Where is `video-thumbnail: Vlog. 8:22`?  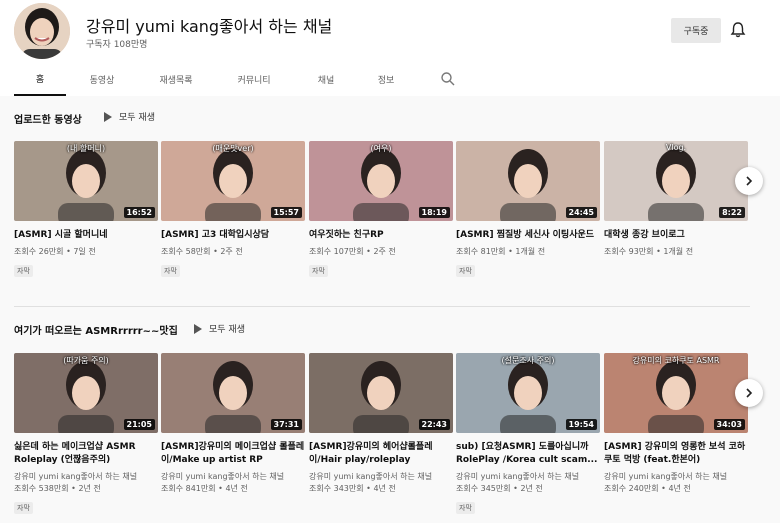 video-thumbnail: Vlog. 8:22 is located at coordinates (676, 181).